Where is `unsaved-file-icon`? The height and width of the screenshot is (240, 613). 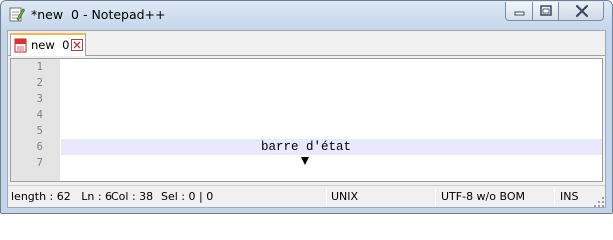
unsaved-file-icon is located at coordinates (21, 45).